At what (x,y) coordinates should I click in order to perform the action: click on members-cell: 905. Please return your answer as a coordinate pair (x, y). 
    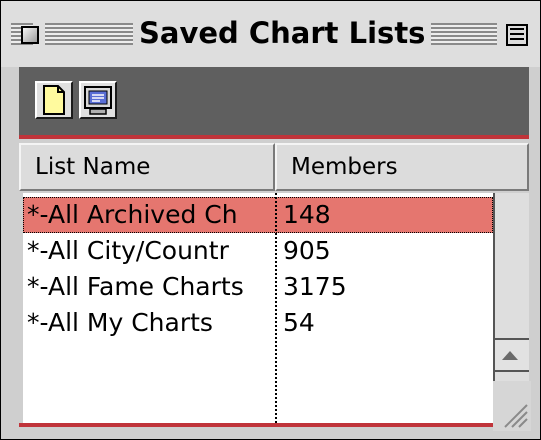
    Looking at the image, I should click on (307, 250).